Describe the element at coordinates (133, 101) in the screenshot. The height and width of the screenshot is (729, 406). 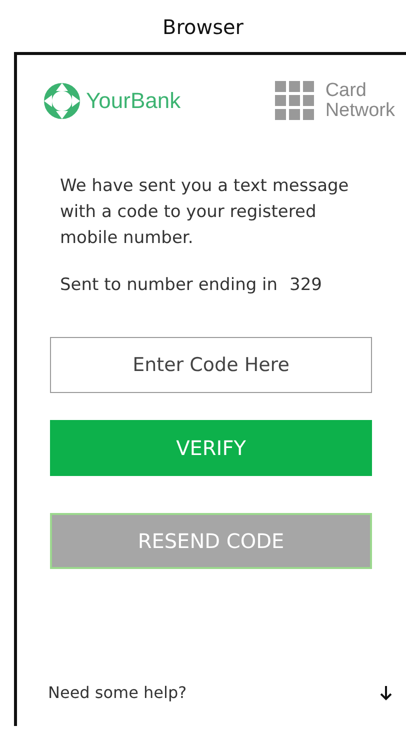
I see `bank-logo-text: YourBank` at that location.